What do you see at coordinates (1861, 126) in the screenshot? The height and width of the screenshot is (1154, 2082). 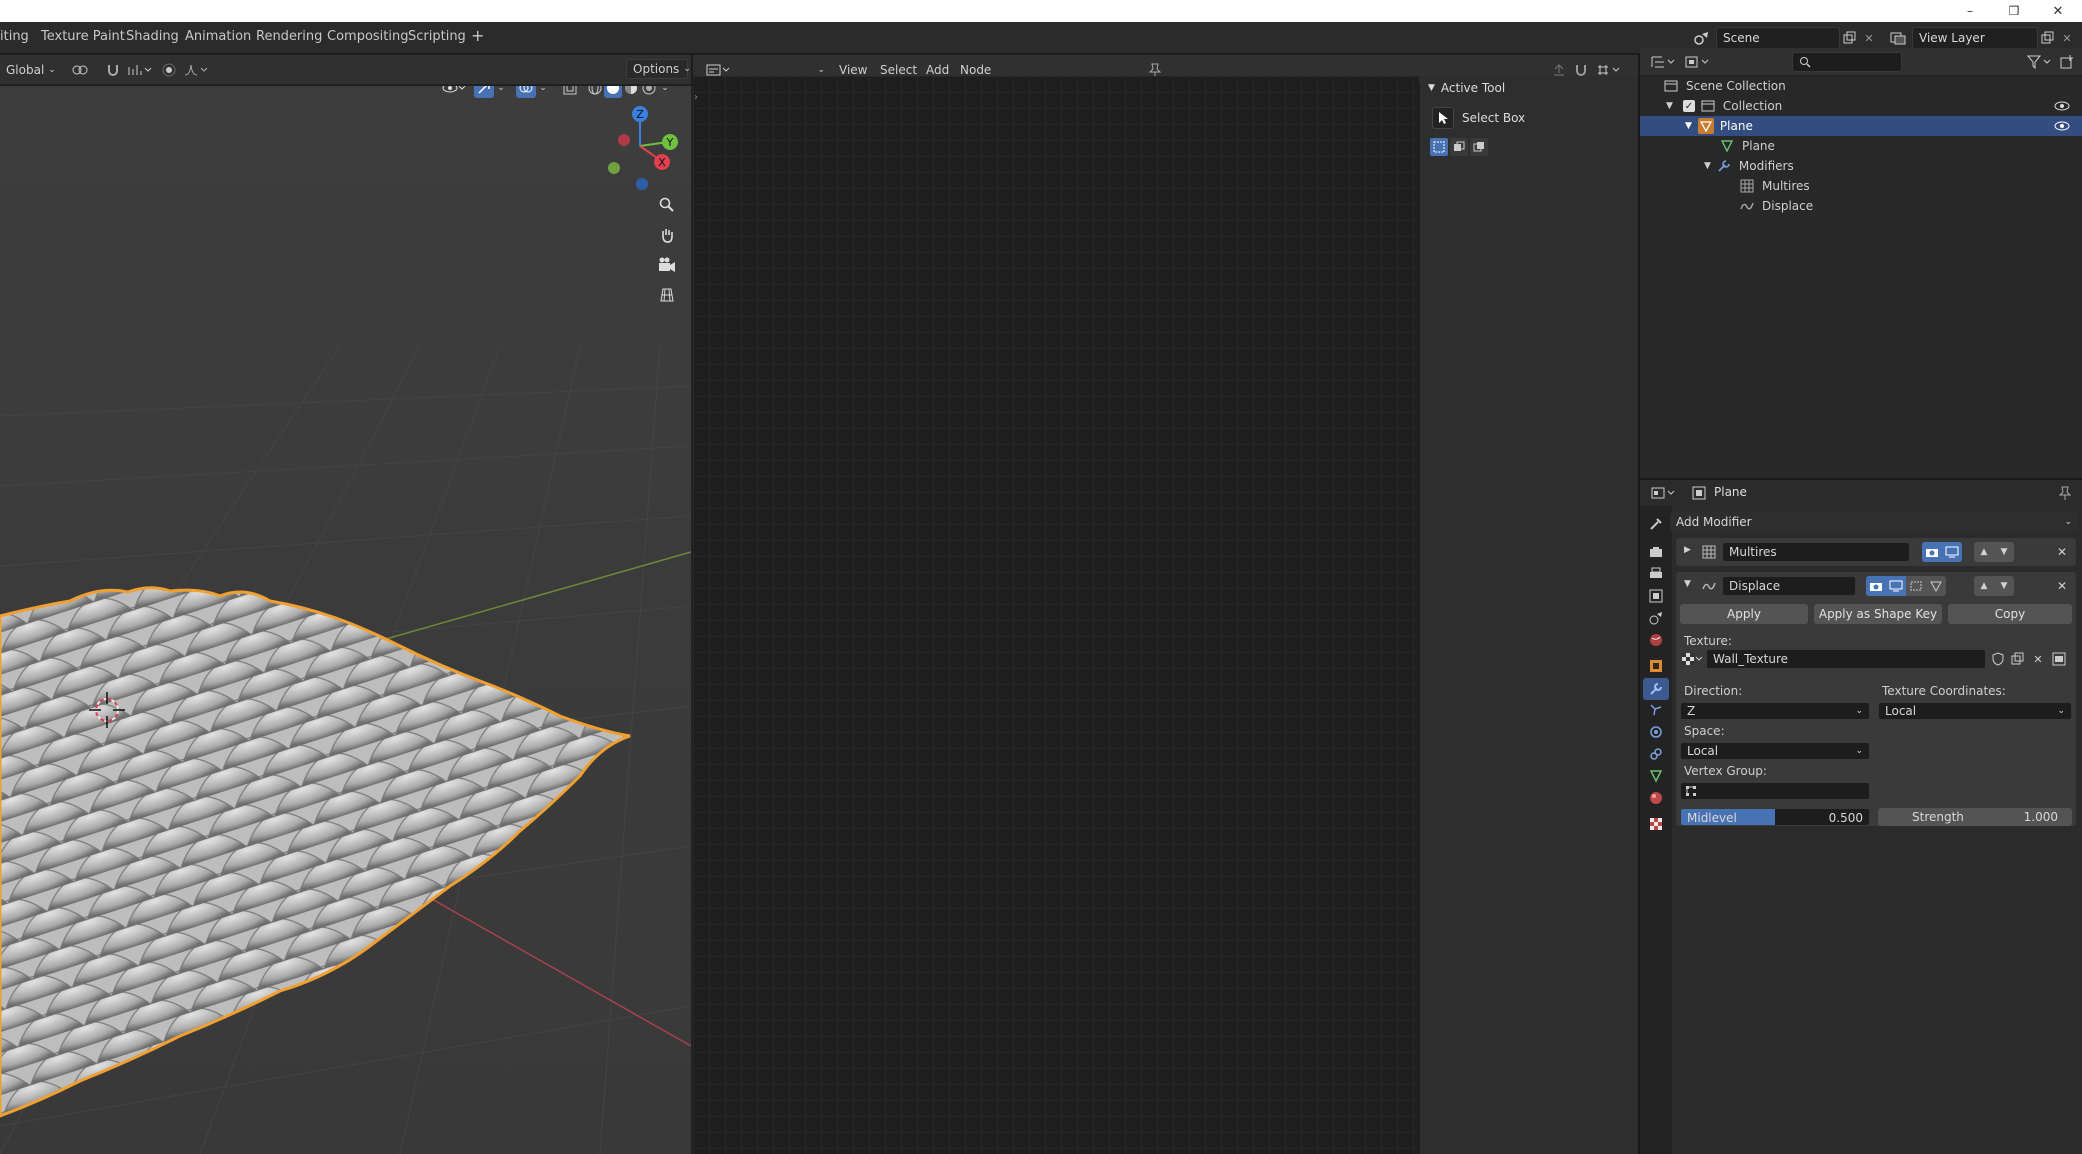 I see `outliner-row-plane-object: ▼ Plane` at bounding box center [1861, 126].